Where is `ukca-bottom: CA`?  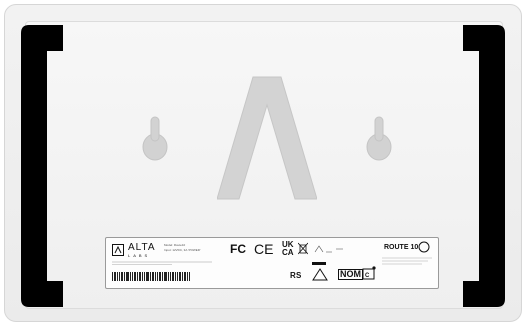
ukca-bottom: CA is located at coordinates (288, 252).